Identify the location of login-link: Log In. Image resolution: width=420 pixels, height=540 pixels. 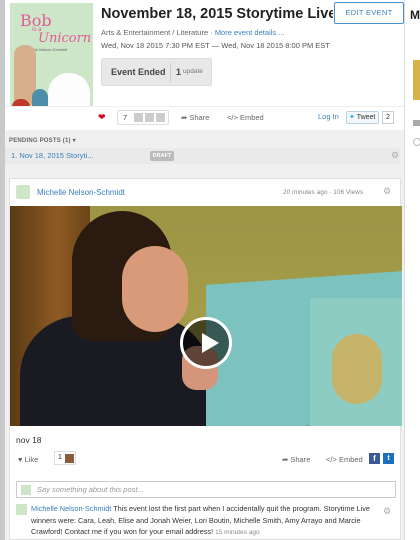
(328, 116).